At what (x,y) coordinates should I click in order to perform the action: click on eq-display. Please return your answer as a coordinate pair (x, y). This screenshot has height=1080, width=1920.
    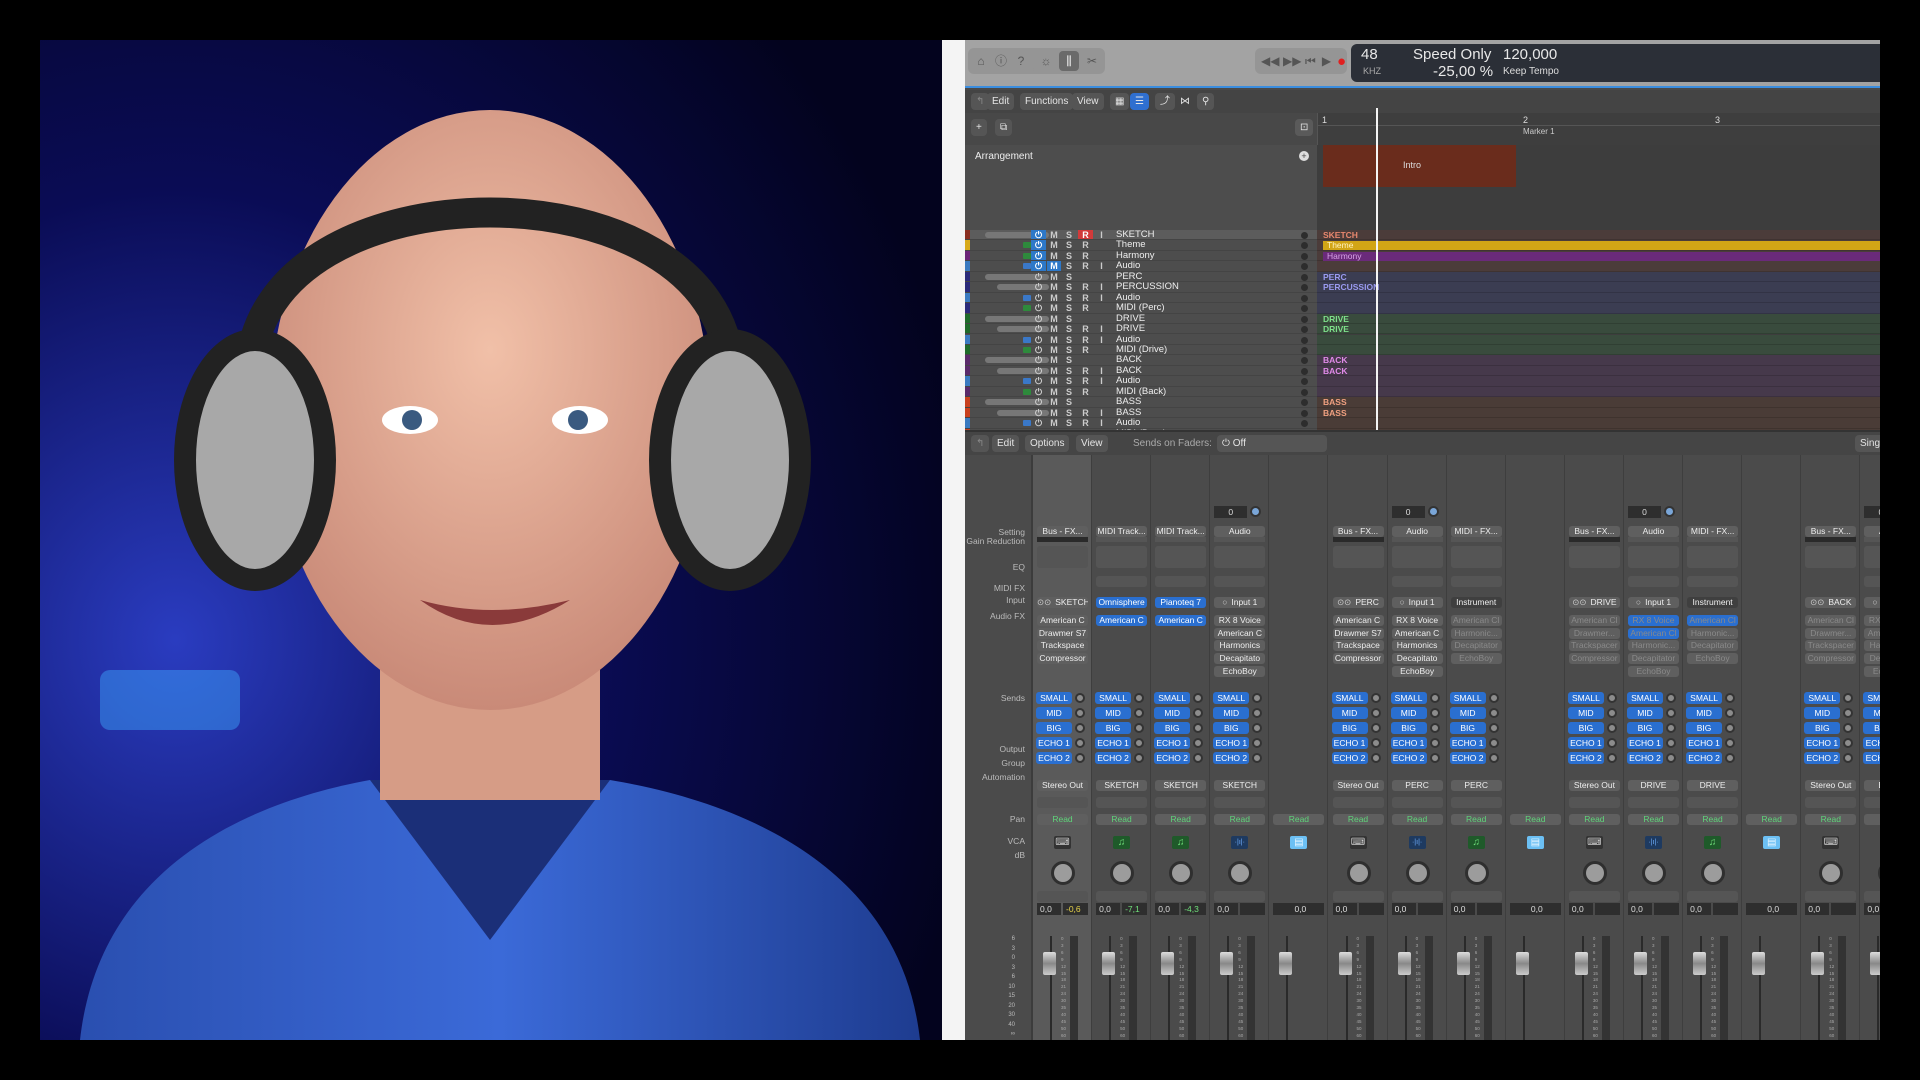
    Looking at the image, I should click on (1872, 557).